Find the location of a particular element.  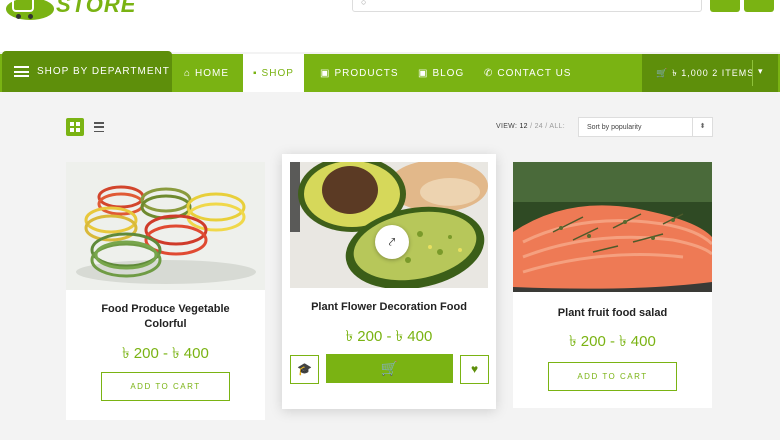

view-option-24: 24 is located at coordinates (539, 126).